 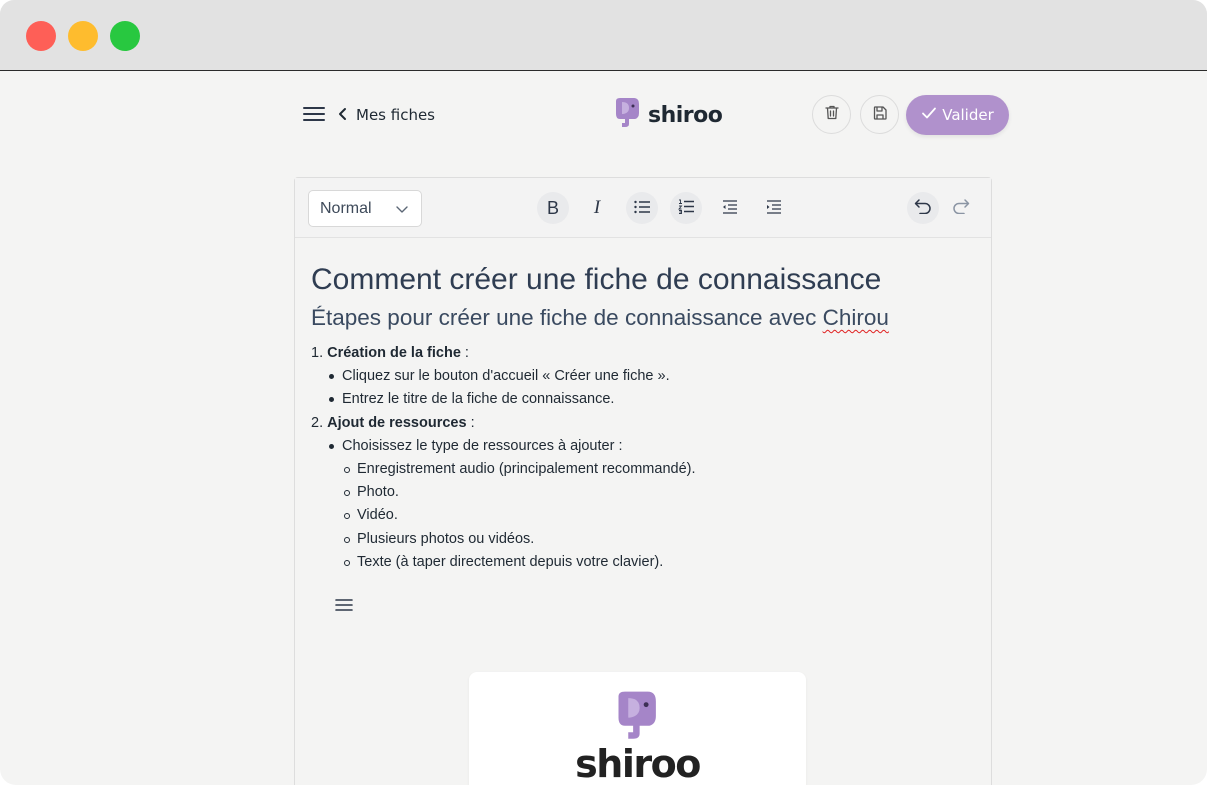 What do you see at coordinates (446, 538) in the screenshot?
I see `list-item-text: Plusieurs photos ou vidéos.` at bounding box center [446, 538].